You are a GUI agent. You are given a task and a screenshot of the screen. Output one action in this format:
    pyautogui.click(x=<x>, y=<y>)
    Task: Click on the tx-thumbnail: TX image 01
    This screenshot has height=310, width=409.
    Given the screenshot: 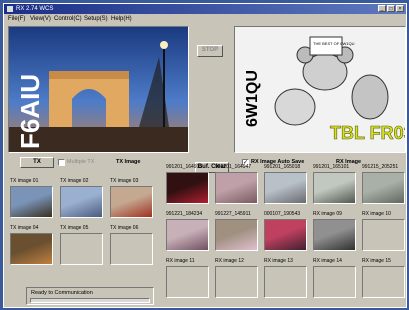 What is the action you would take?
    pyautogui.click(x=32, y=200)
    